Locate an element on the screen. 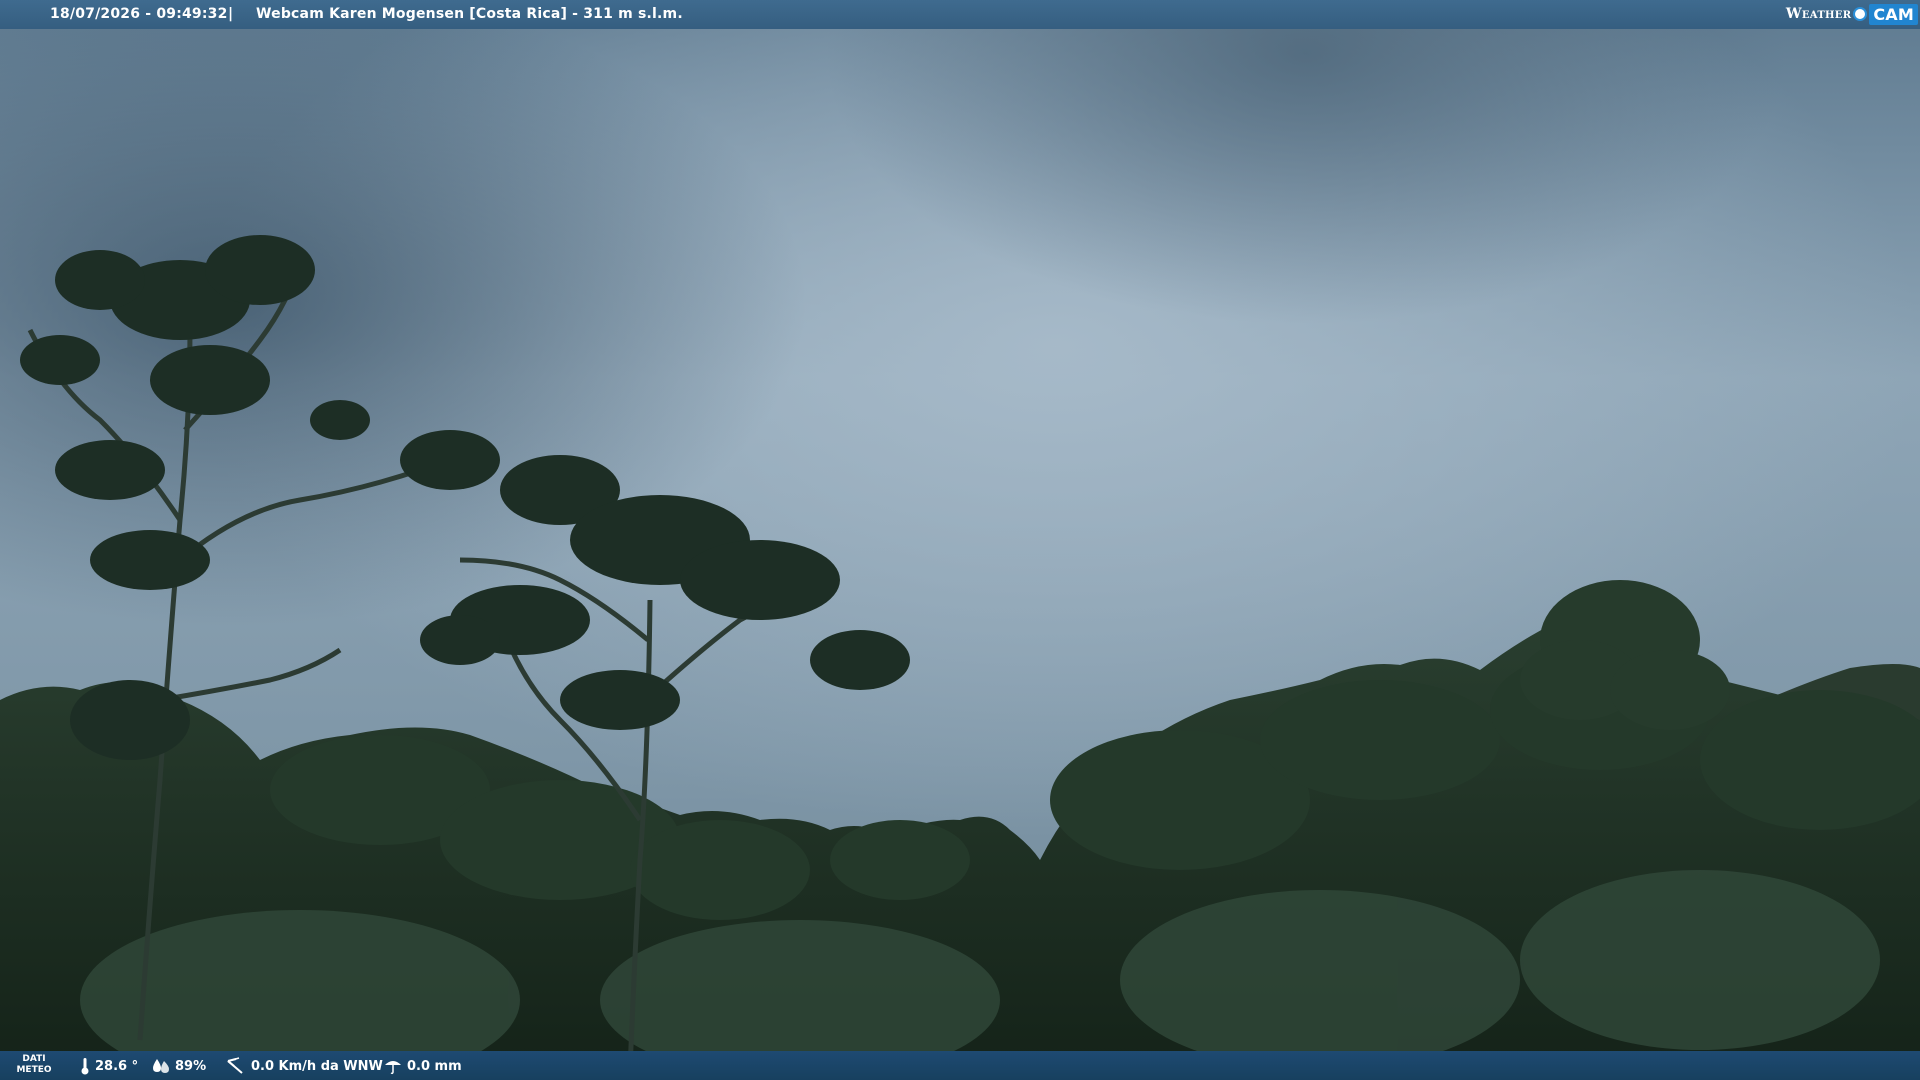 The width and height of the screenshot is (1920, 1080). humidity-value: 89% is located at coordinates (191, 1066).